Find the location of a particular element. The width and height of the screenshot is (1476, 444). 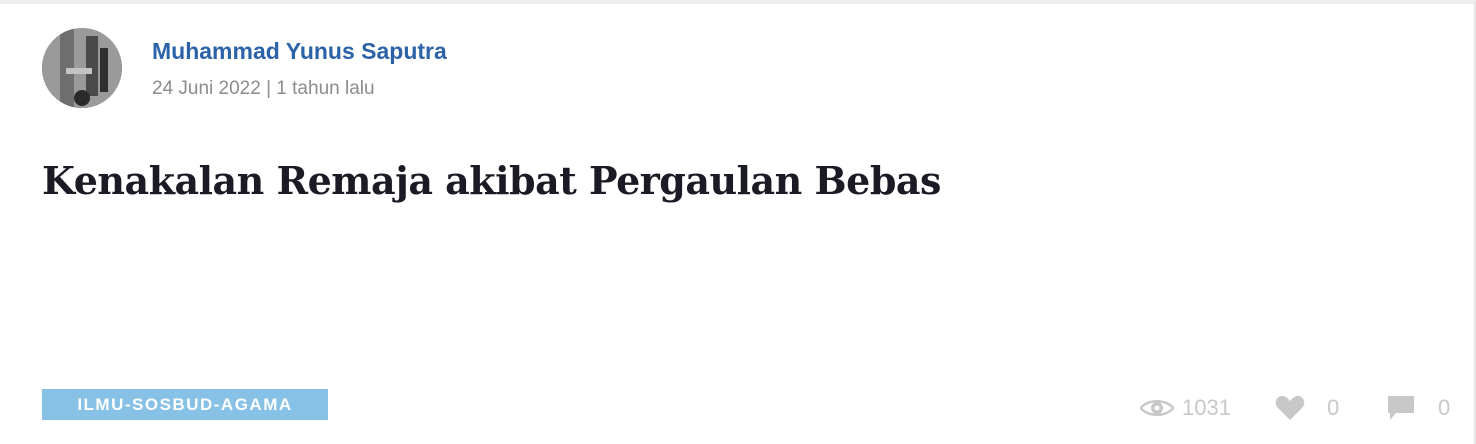

views-count: 1031 is located at coordinates (1185, 408).